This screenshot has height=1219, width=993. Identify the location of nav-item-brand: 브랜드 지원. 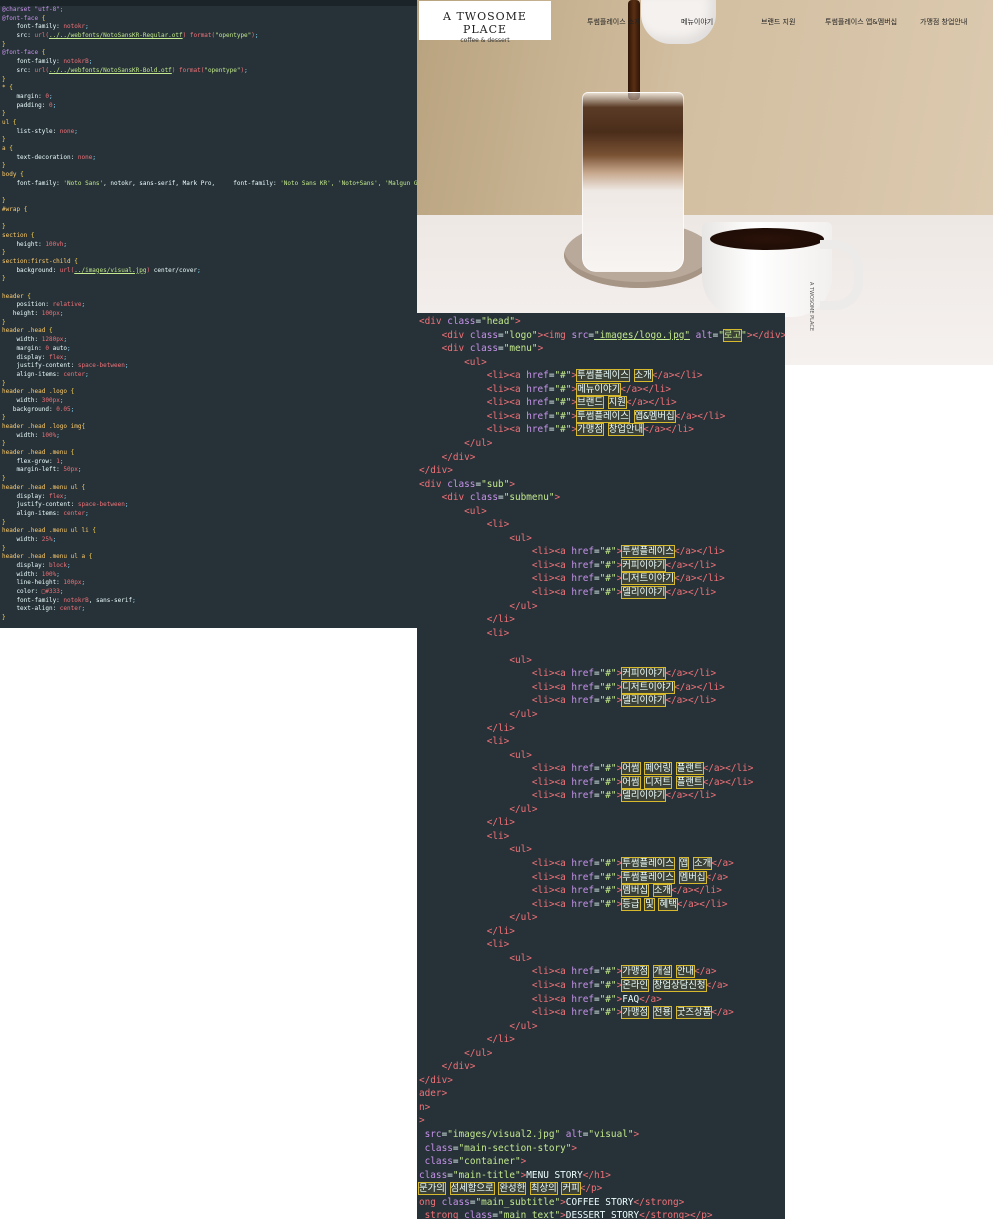
(778, 22).